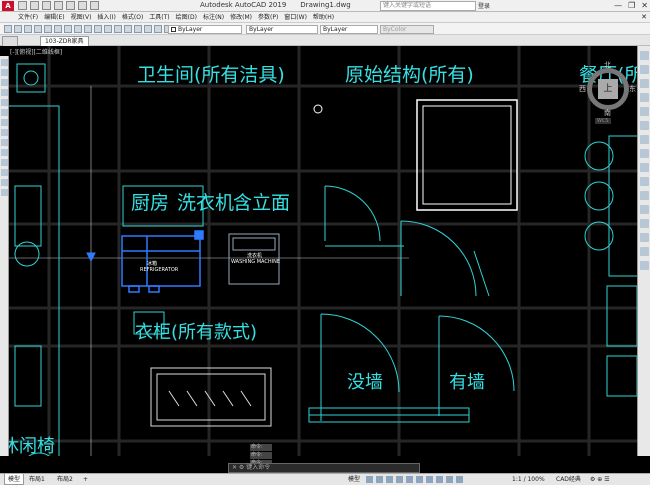  I want to click on stretch-icon, so click(644, 167).